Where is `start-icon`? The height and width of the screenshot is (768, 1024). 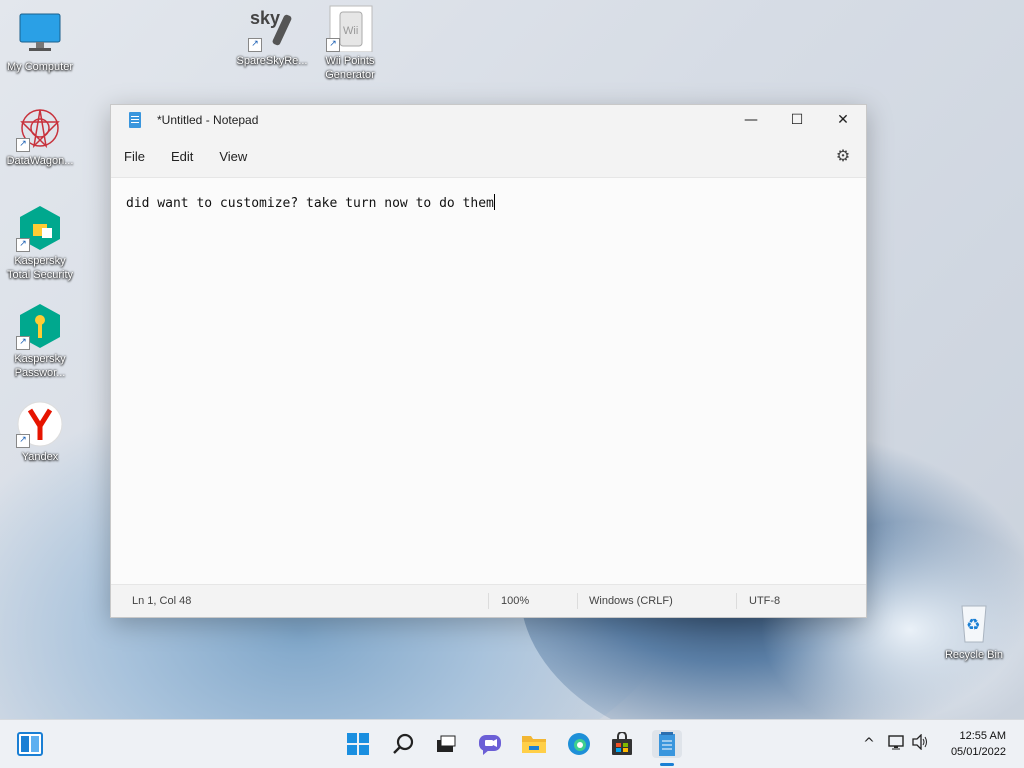 start-icon is located at coordinates (358, 744).